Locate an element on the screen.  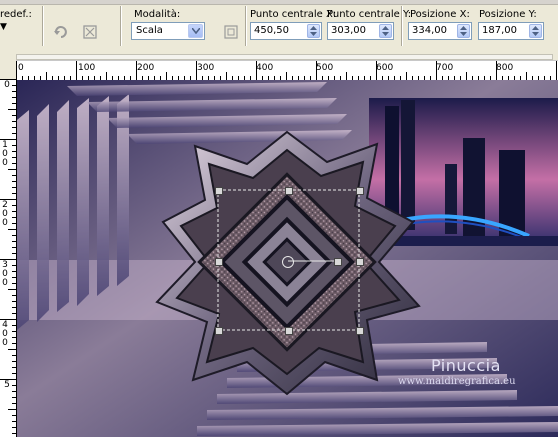
preset-label: redef.: is located at coordinates (16, 14).